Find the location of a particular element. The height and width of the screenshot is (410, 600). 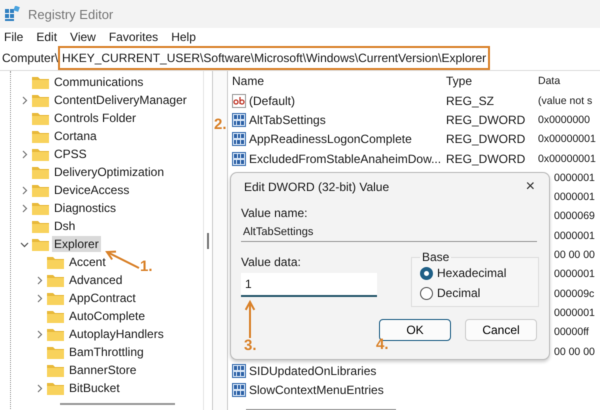

tree-item: Explorer is located at coordinates (76, 244).